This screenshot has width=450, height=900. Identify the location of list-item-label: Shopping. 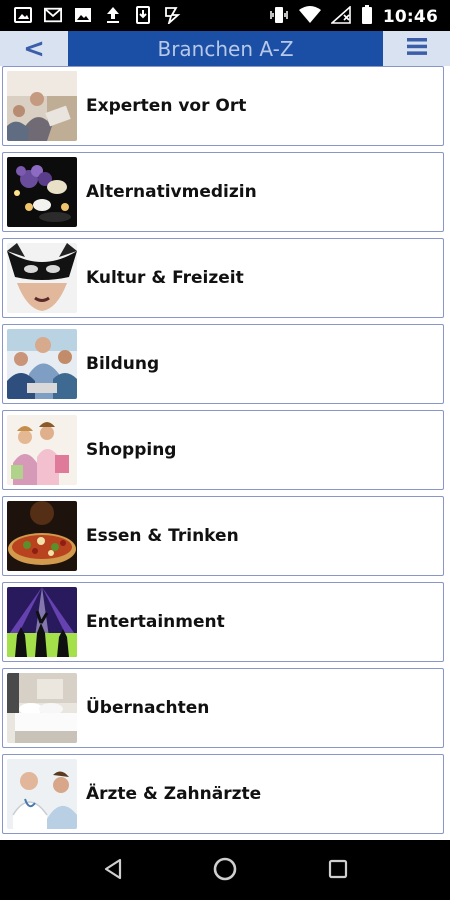
(131, 450).